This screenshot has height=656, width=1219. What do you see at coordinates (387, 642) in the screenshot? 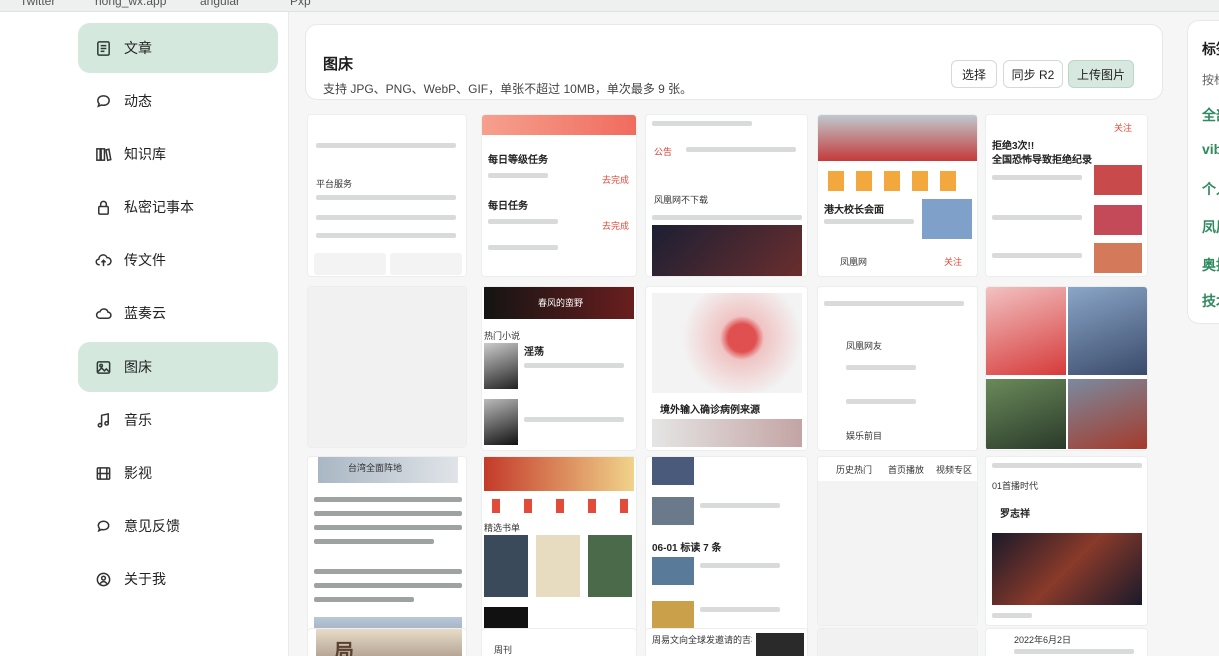
I see `image-tile: 局` at bounding box center [387, 642].